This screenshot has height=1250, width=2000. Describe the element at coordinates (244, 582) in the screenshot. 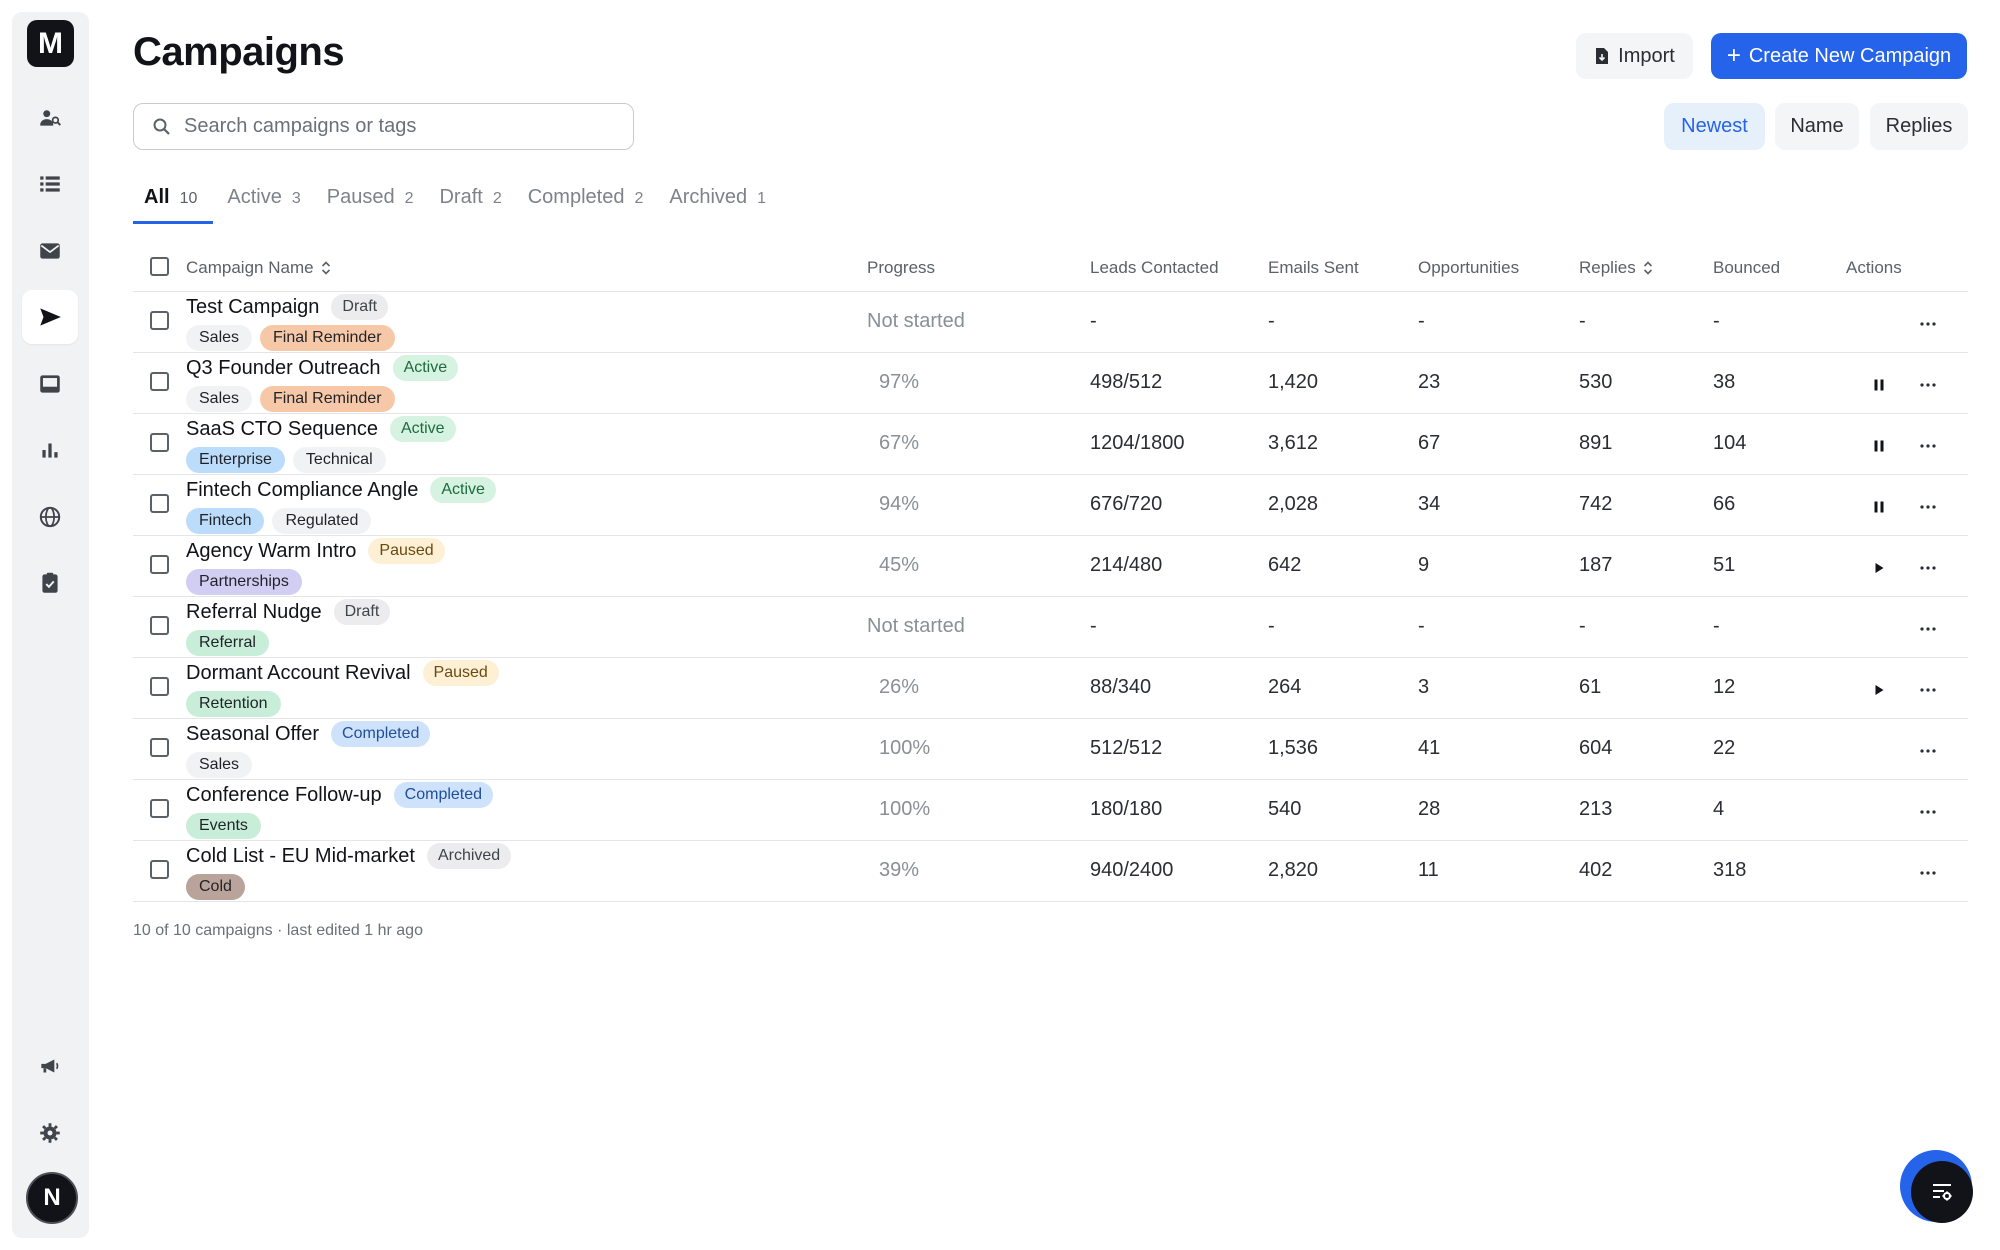

I see `tag-partnerships: Partnerships` at that location.